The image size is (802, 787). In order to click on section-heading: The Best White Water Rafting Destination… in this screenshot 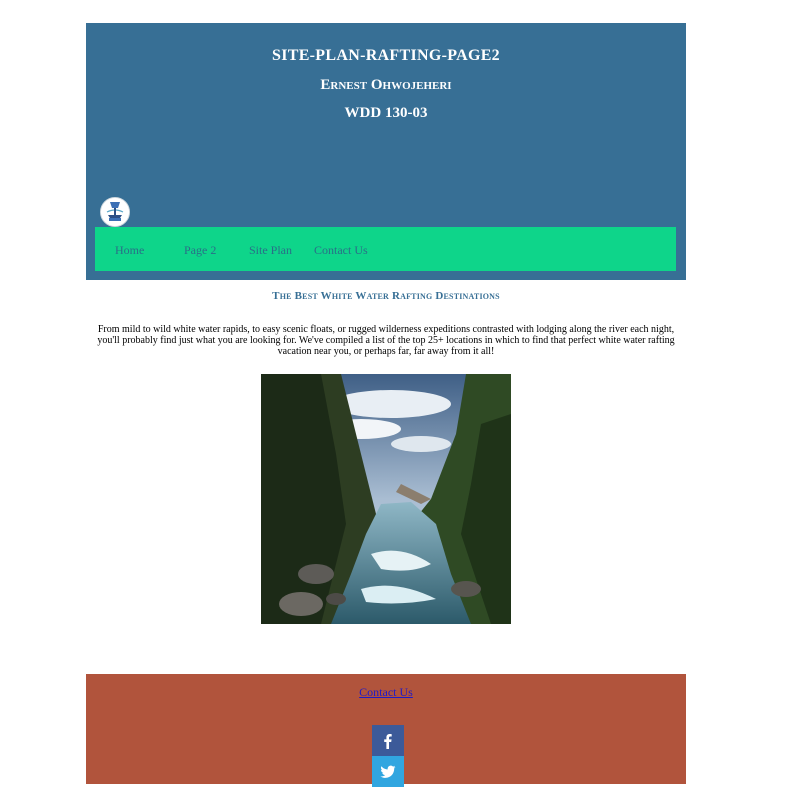, I will do `click(386, 296)`.